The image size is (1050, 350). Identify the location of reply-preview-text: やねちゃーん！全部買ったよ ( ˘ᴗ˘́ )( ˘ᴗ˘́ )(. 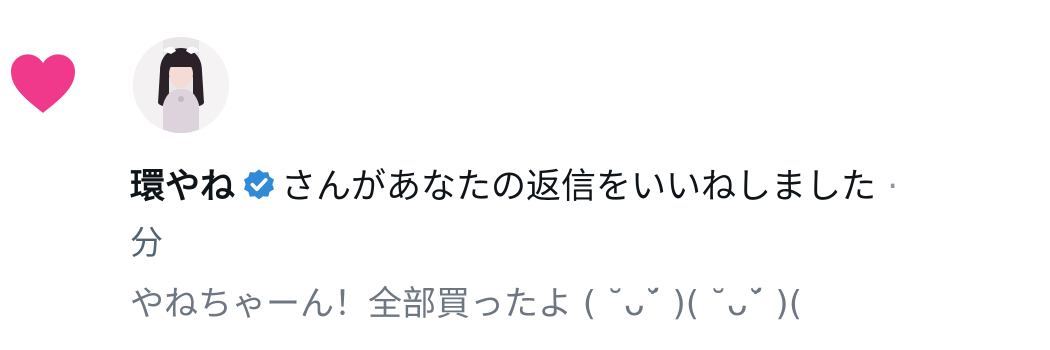
(590, 304).